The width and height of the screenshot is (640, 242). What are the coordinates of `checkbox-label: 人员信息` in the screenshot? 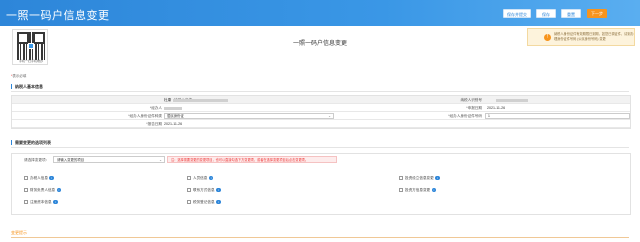 It's located at (200, 178).